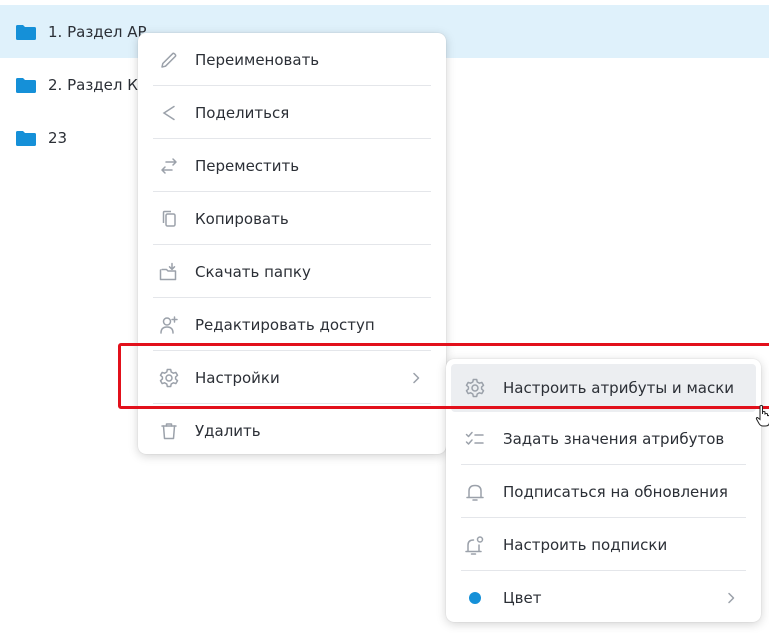 Image resolution: width=769 pixels, height=633 pixels. What do you see at coordinates (169, 166) in the screenshot?
I see `move-arrows-icon` at bounding box center [169, 166].